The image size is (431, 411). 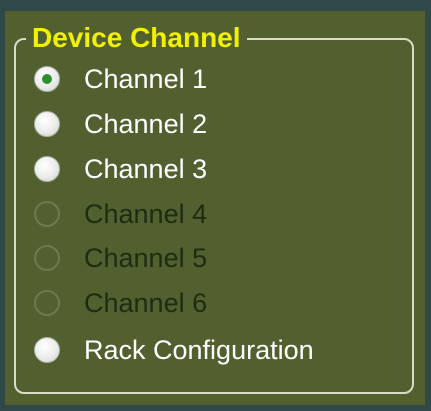 I want to click on radio-label-channel-2: Channel 2, so click(x=146, y=124).